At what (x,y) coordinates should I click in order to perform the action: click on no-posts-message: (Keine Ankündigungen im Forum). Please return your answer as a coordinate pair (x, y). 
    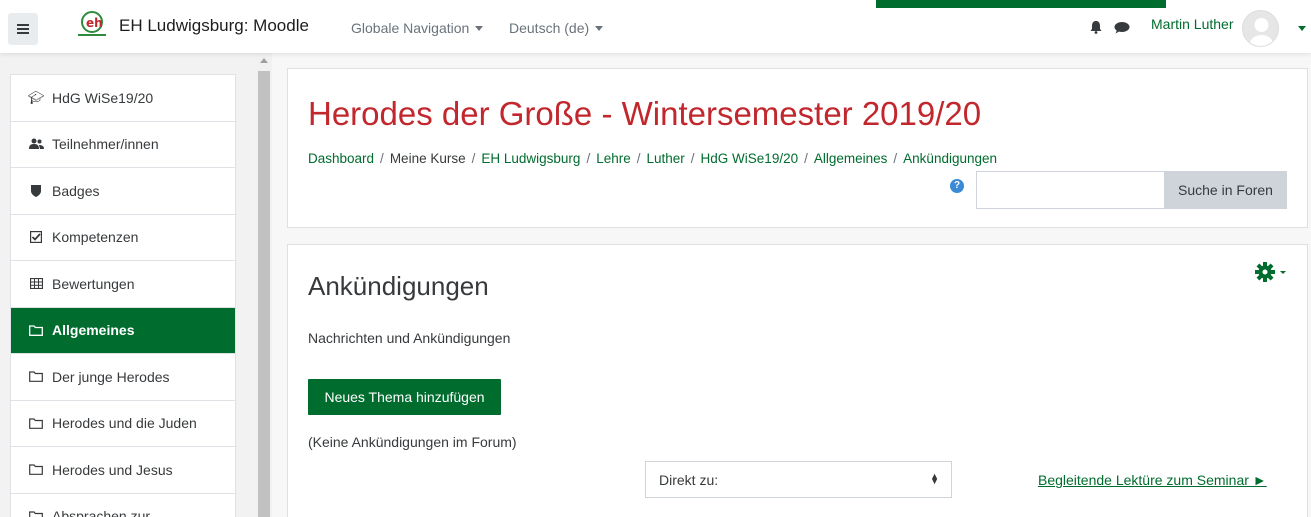
    Looking at the image, I should click on (412, 442).